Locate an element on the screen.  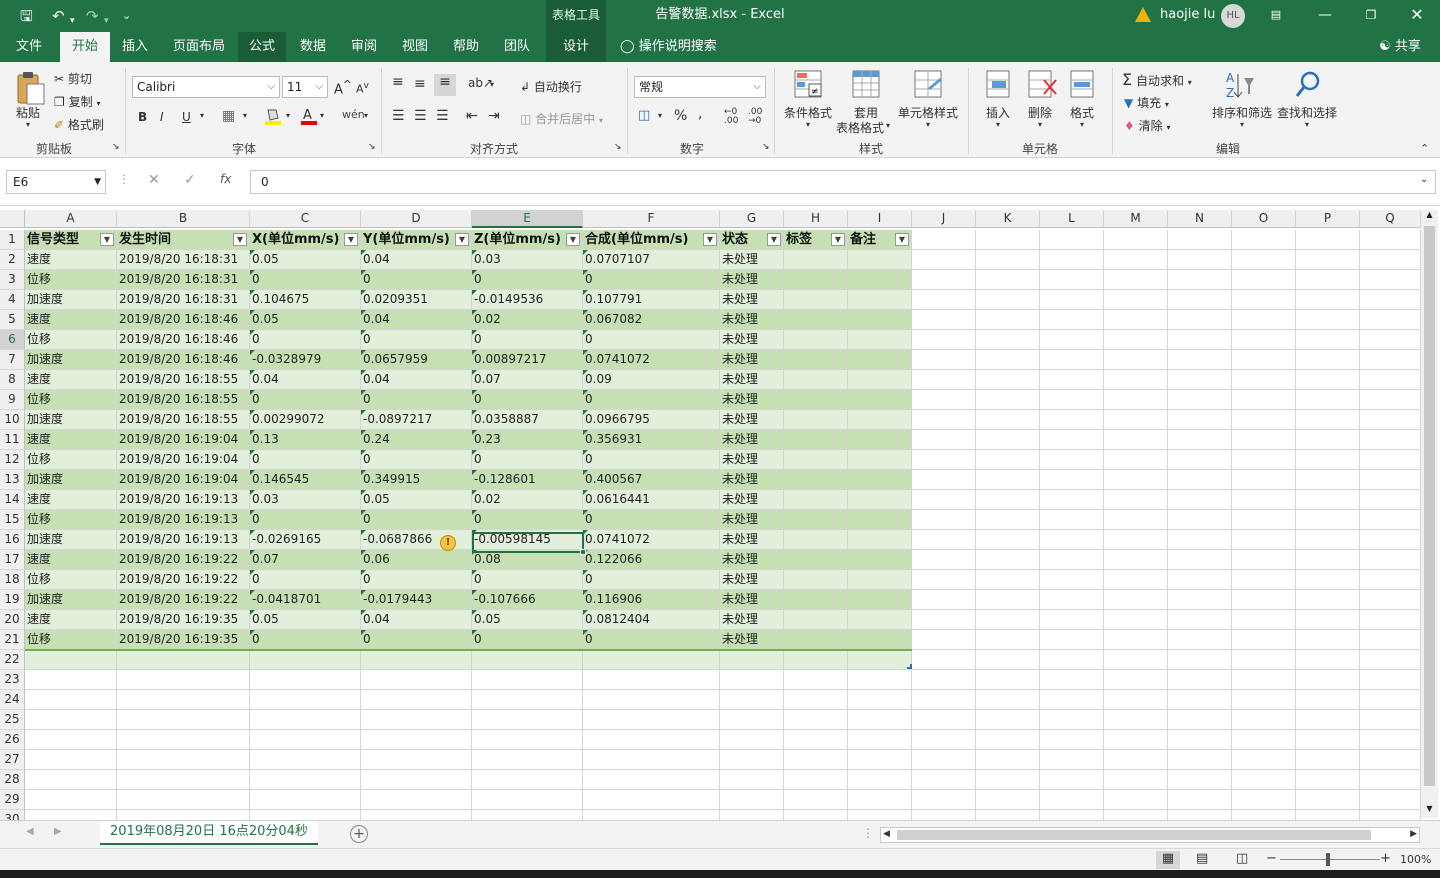
table-cell: 0.104675 is located at coordinates (305, 300).